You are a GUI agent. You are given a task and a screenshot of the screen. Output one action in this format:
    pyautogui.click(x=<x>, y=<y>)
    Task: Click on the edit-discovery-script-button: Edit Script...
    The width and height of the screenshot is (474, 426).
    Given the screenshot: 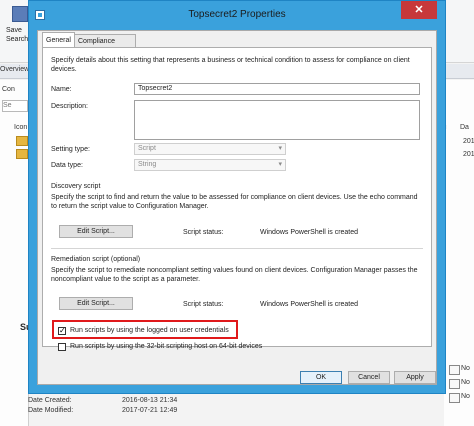 What is the action you would take?
    pyautogui.click(x=96, y=231)
    